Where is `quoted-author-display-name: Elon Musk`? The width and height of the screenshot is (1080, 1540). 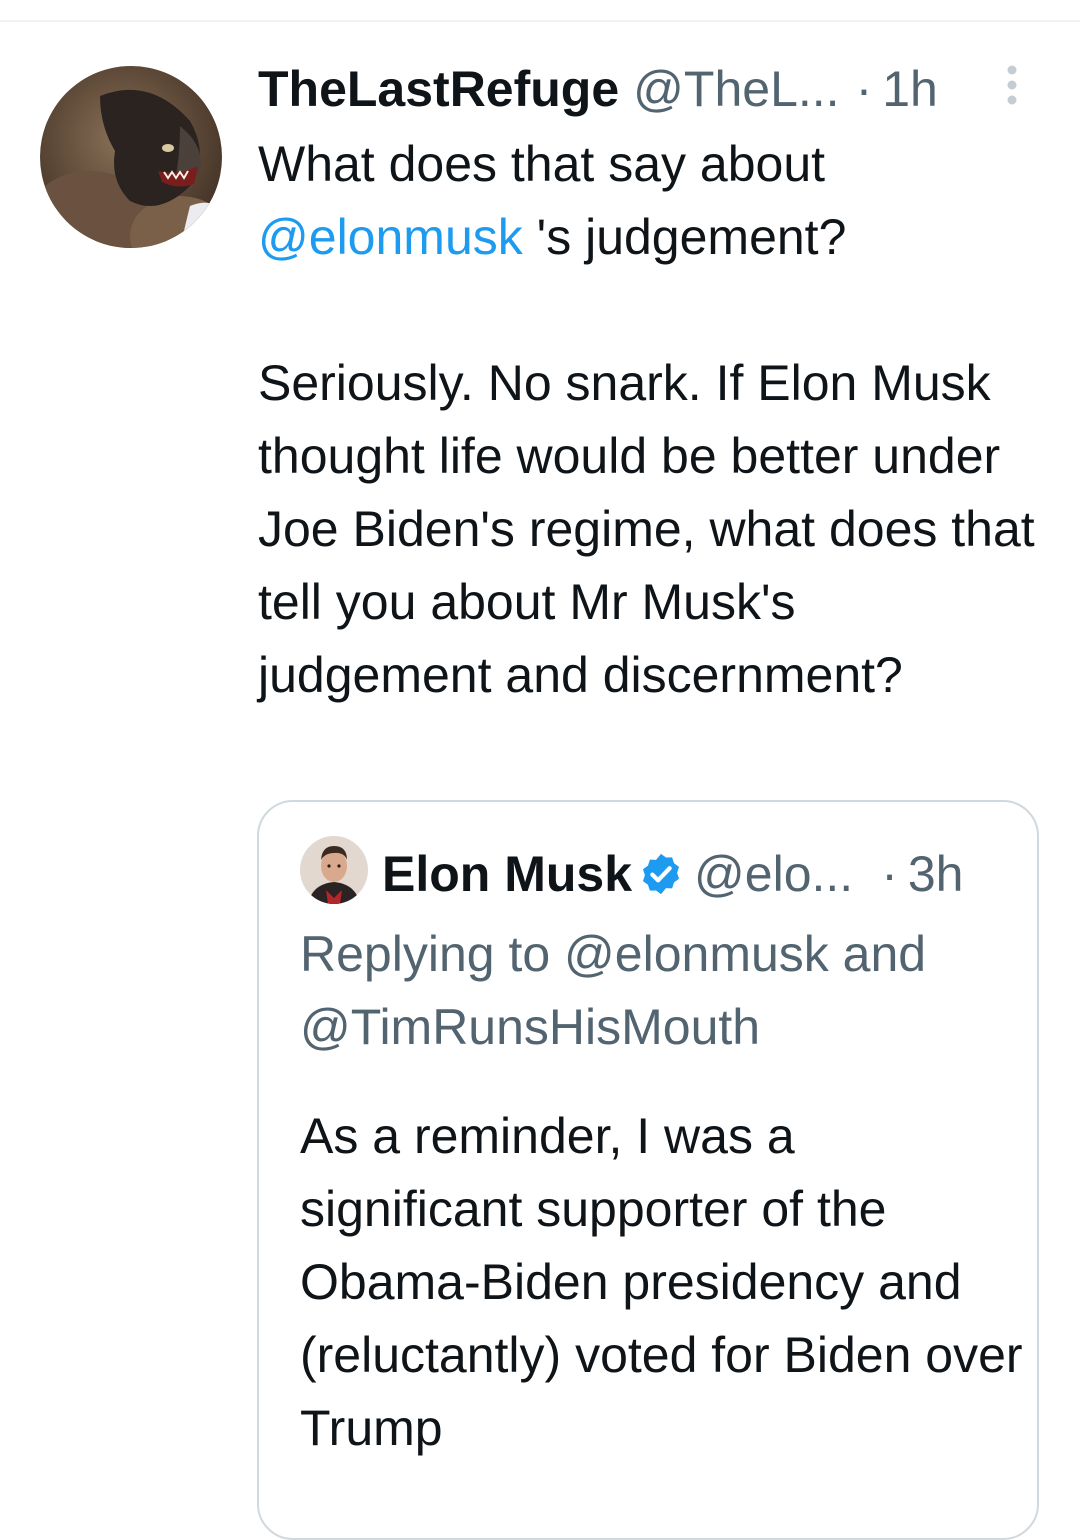
quoted-author-display-name: Elon Musk is located at coordinates (507, 874).